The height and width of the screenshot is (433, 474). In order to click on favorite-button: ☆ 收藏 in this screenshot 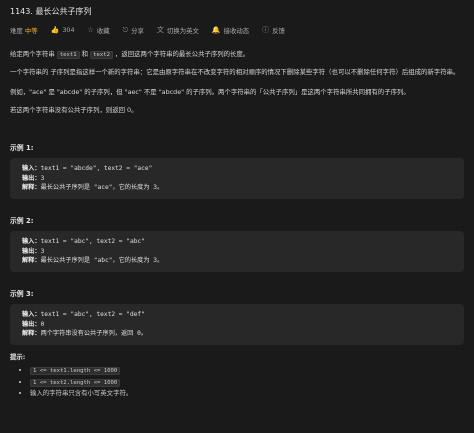, I will do `click(99, 30)`.